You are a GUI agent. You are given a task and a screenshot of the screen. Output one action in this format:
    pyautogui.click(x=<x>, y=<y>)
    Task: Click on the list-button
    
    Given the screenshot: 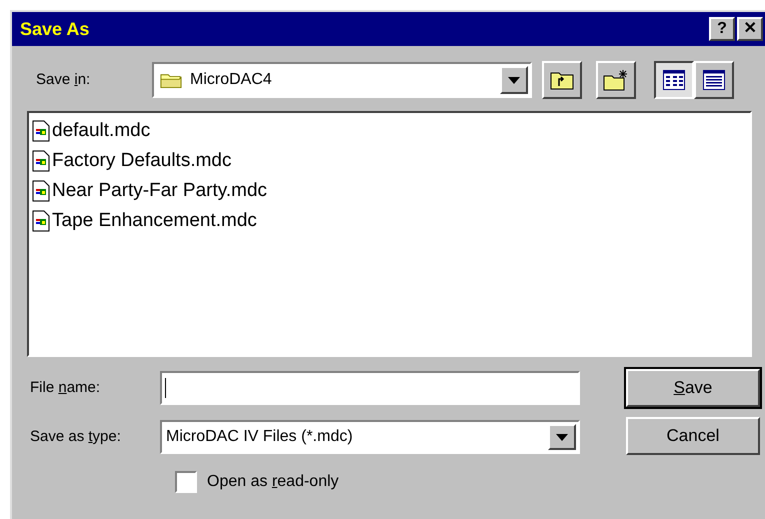 What is the action you would take?
    pyautogui.click(x=674, y=80)
    